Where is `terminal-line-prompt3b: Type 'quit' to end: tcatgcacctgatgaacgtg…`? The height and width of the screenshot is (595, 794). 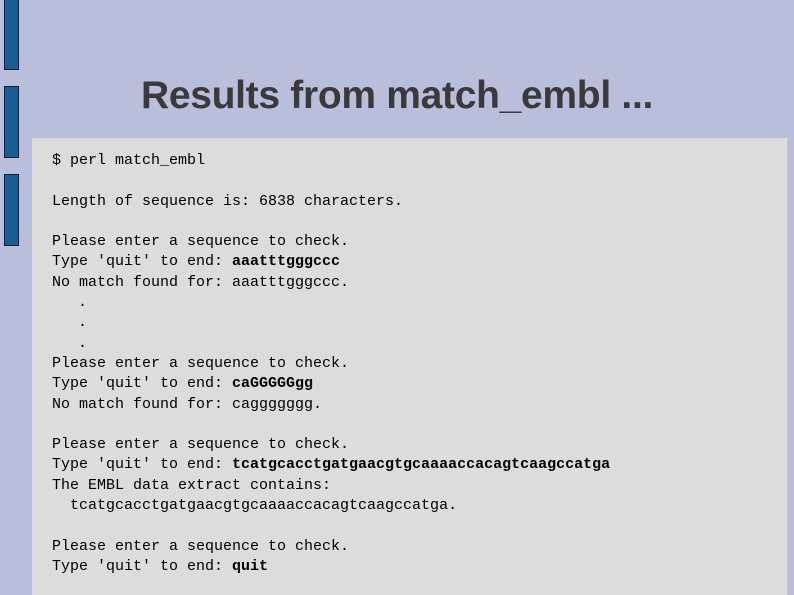 terminal-line-prompt3b: Type 'quit' to end: tcatgcacctgatgaacgtg… is located at coordinates (419, 465).